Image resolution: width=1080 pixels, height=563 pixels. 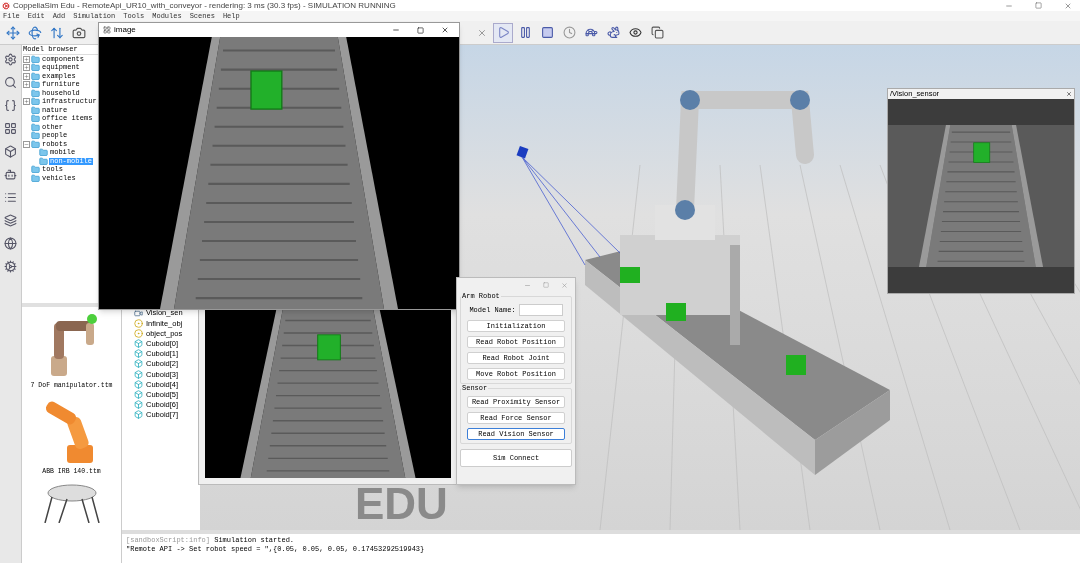 What do you see at coordinates (396, 30) in the screenshot?
I see `minimize-icon` at bounding box center [396, 30].